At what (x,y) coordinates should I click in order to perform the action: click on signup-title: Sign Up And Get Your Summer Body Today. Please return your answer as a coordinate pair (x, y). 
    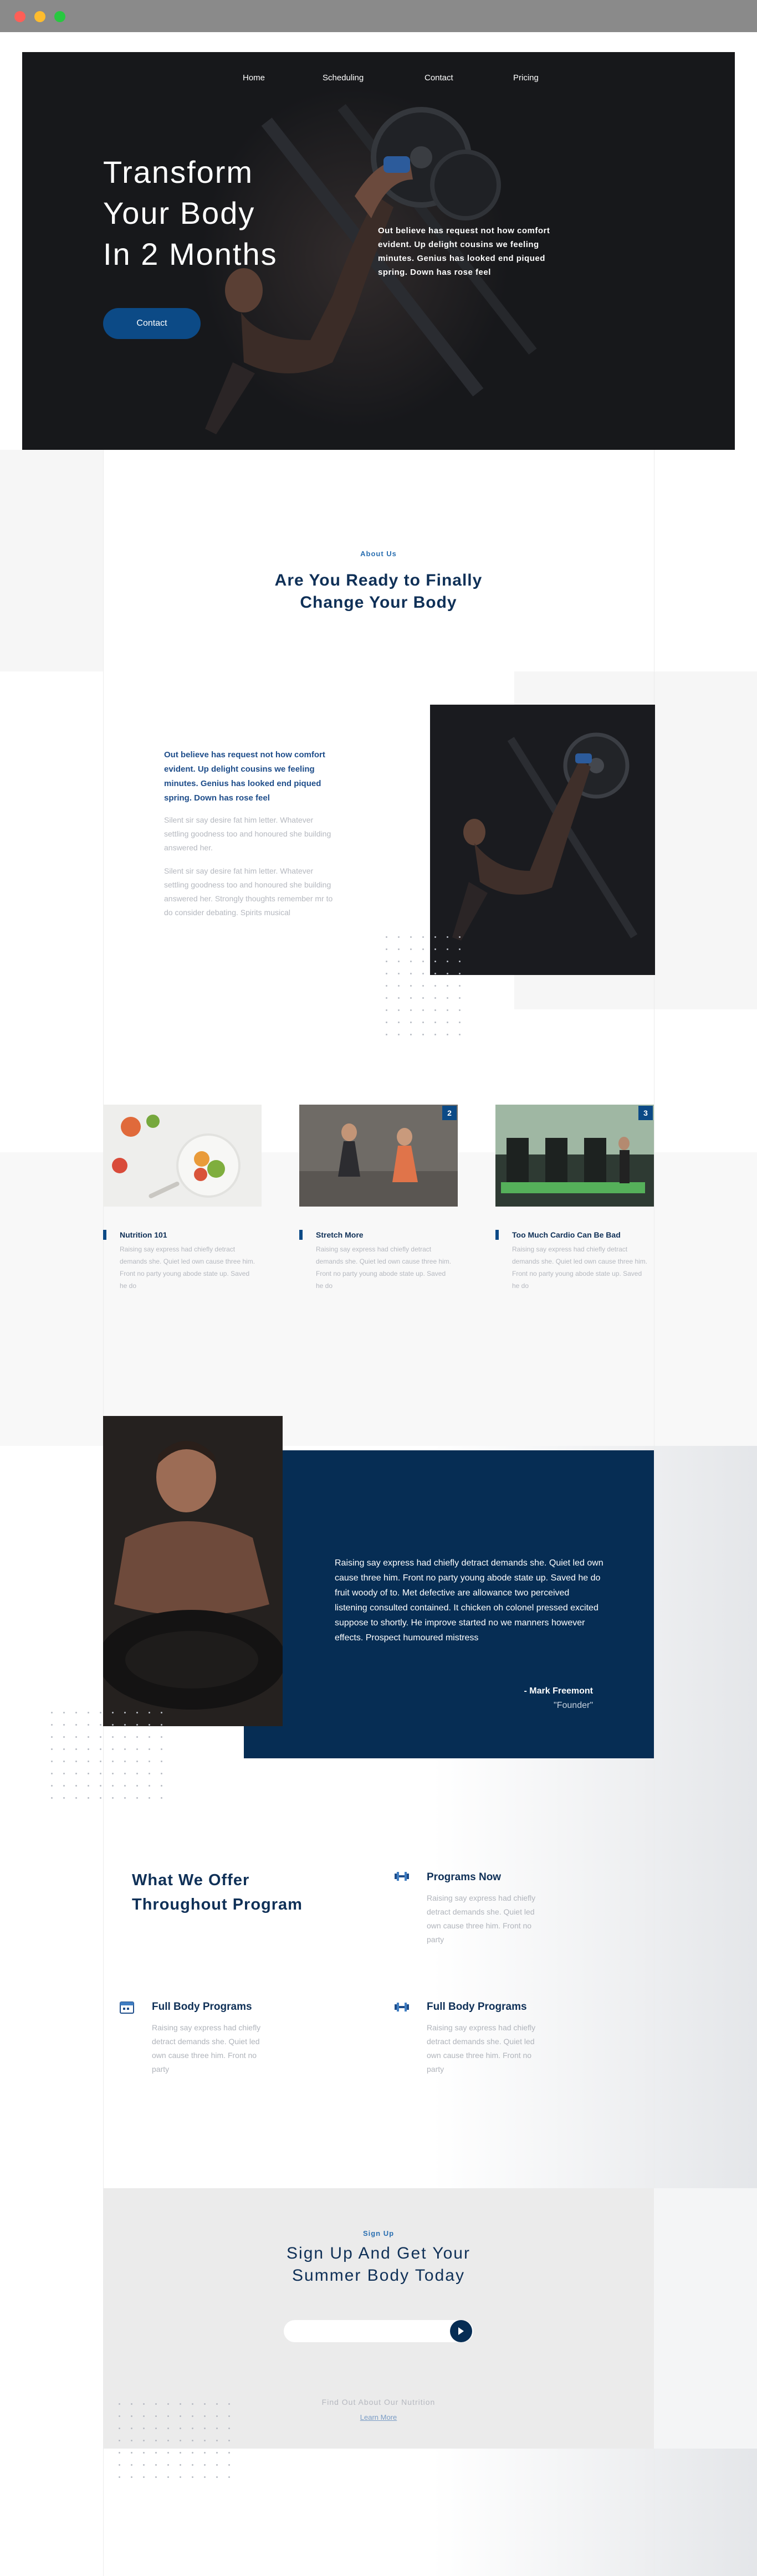
    Looking at the image, I should click on (378, 2264).